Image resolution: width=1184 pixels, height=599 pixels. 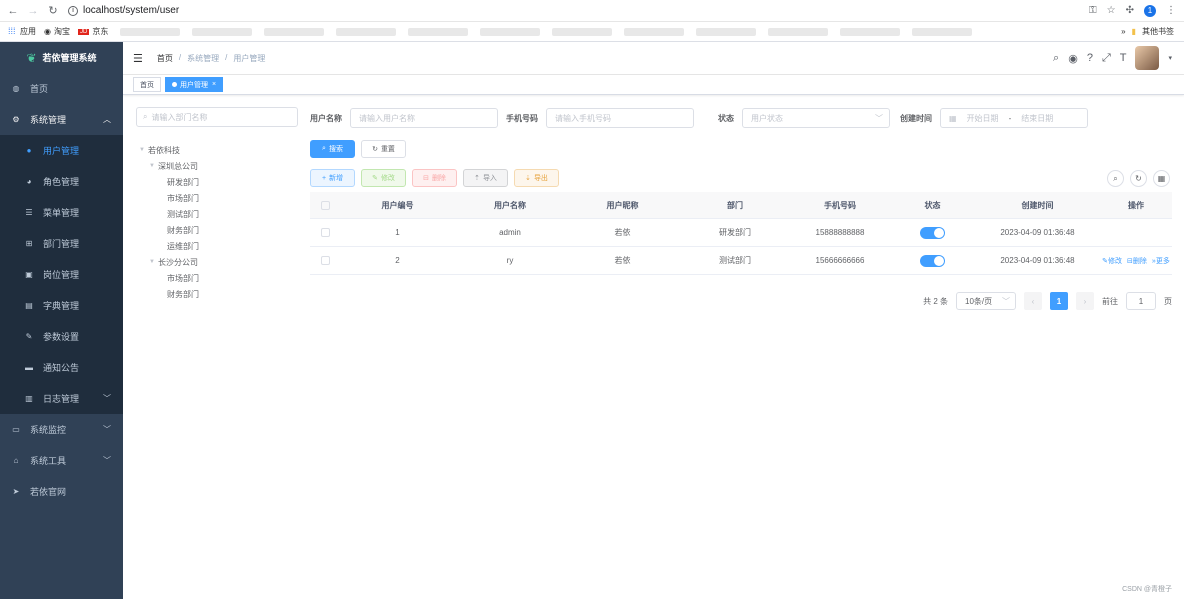 What do you see at coordinates (61, 150) in the screenshot?
I see `sidebar-item-users: ● 用户管理` at bounding box center [61, 150].